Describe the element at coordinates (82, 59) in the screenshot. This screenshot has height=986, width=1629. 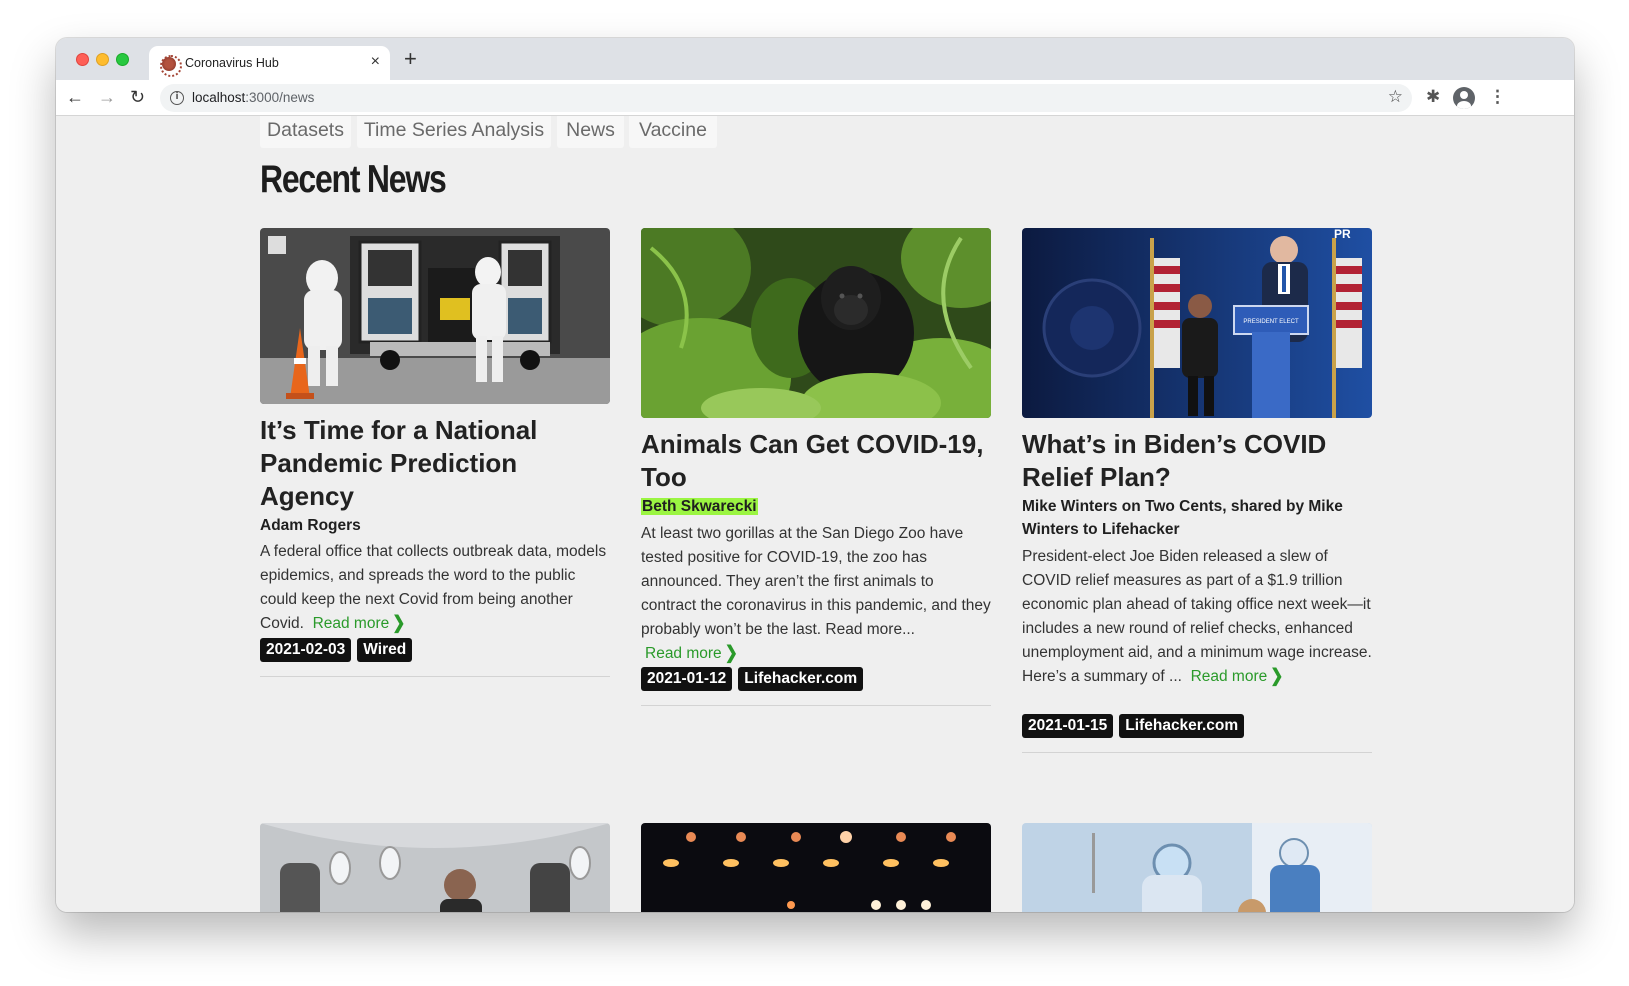
I see `close-window-button` at that location.